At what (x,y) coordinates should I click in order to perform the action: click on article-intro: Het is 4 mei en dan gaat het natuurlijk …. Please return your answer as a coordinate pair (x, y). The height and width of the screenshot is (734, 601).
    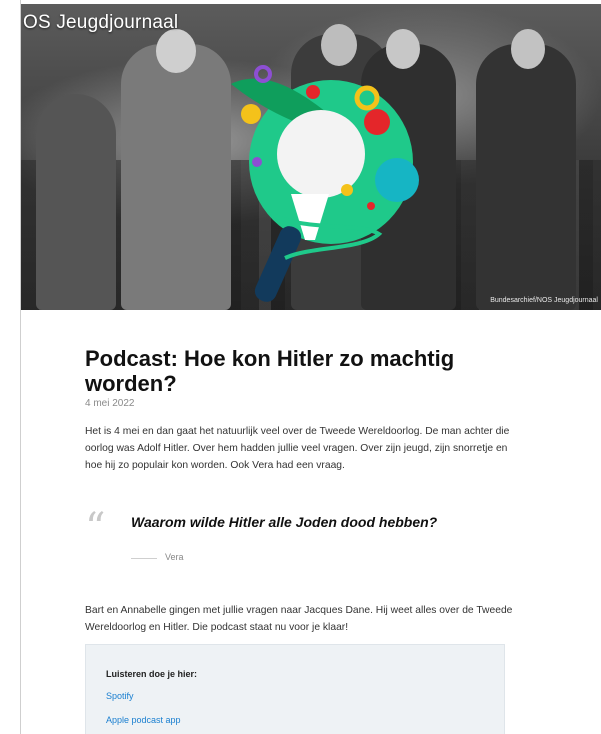
    Looking at the image, I should click on (297, 448).